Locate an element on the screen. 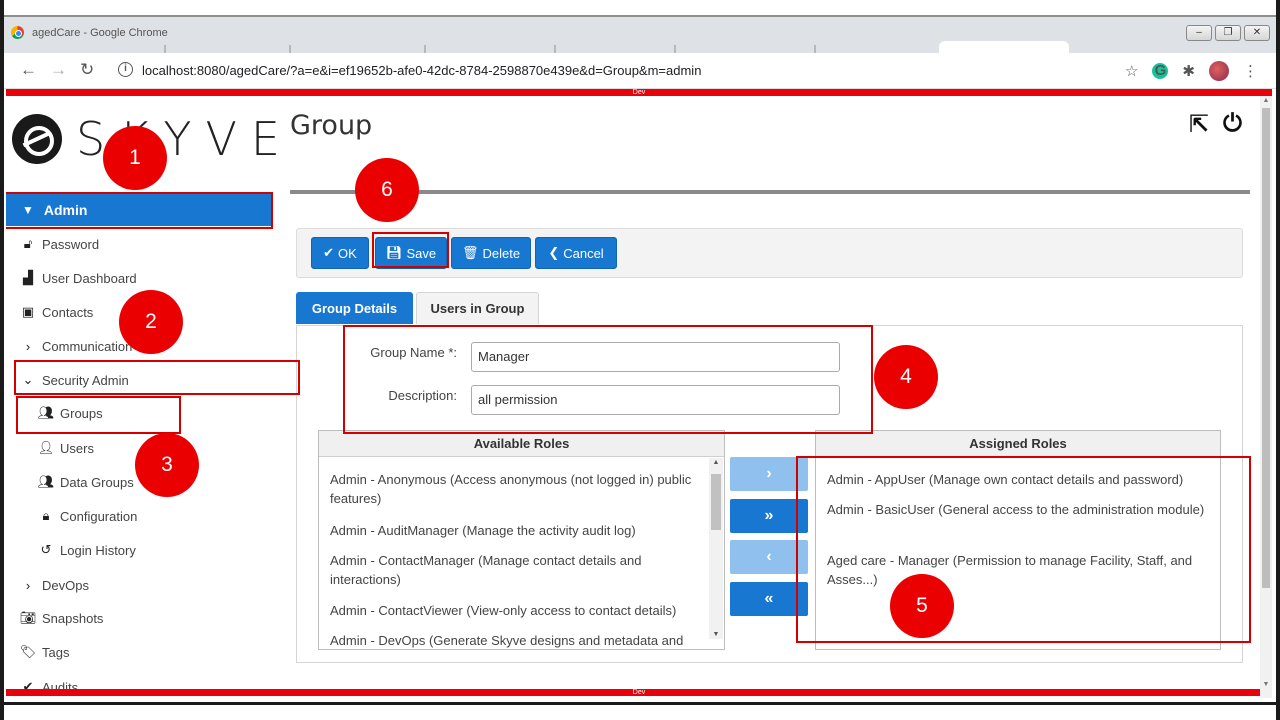  screen-bottom is located at coordinates (640, 709).